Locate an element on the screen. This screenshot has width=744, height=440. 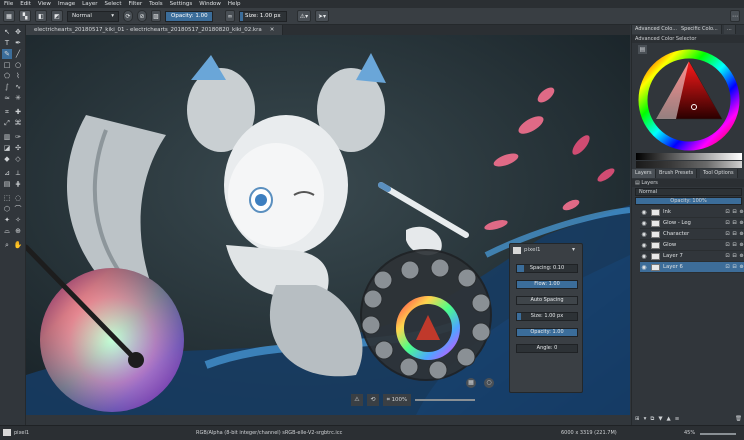
blend-mode-select: Normal ▾ is located at coordinates (93, 16).